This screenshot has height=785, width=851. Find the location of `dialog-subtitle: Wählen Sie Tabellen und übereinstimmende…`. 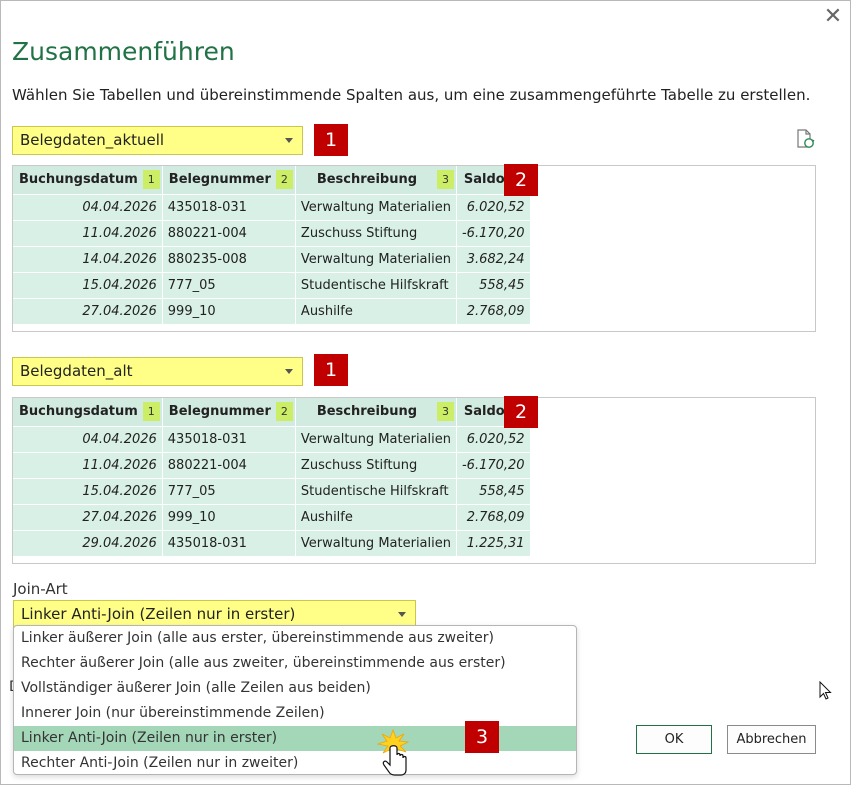

dialog-subtitle: Wählen Sie Tabellen und übereinstimmende… is located at coordinates (411, 95).